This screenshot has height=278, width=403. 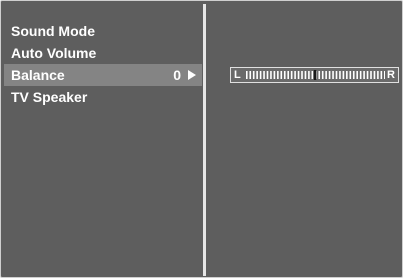 What do you see at coordinates (391, 75) in the screenshot?
I see `balance-right-label: R` at bounding box center [391, 75].